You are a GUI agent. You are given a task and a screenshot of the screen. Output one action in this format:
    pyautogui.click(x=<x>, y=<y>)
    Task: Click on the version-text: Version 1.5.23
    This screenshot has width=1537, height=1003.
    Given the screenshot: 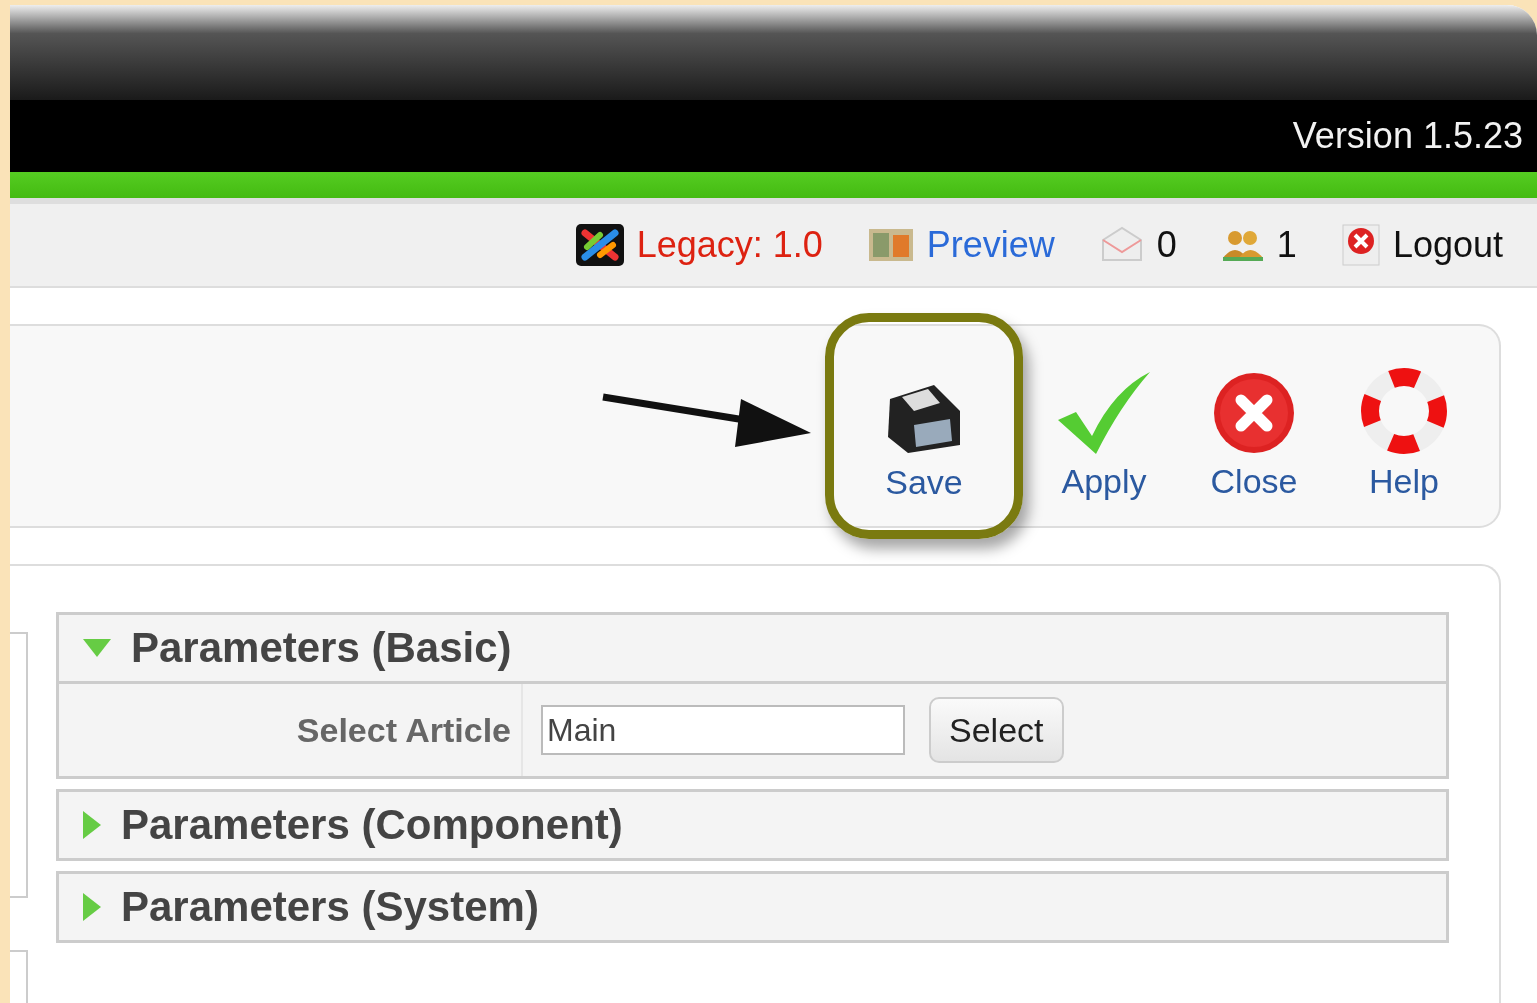 What is the action you would take?
    pyautogui.click(x=1407, y=136)
    